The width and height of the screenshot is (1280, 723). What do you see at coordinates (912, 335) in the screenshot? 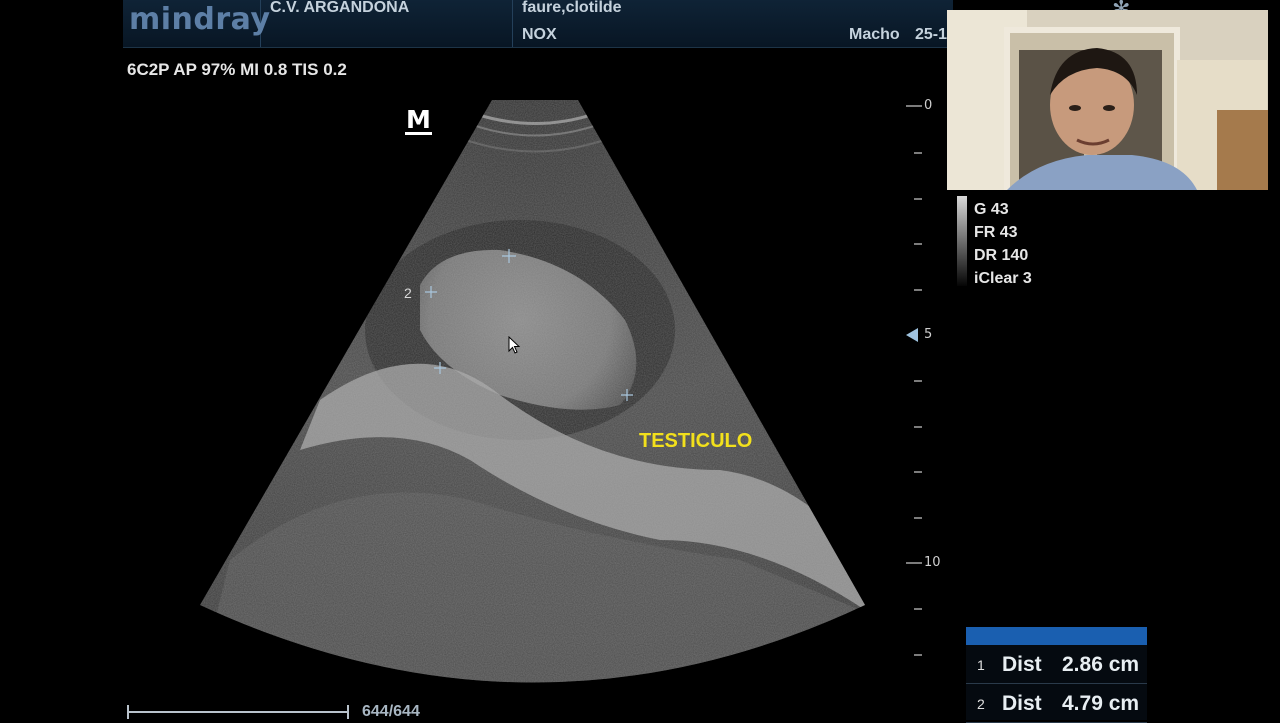
I see `focus-marker-icon` at bounding box center [912, 335].